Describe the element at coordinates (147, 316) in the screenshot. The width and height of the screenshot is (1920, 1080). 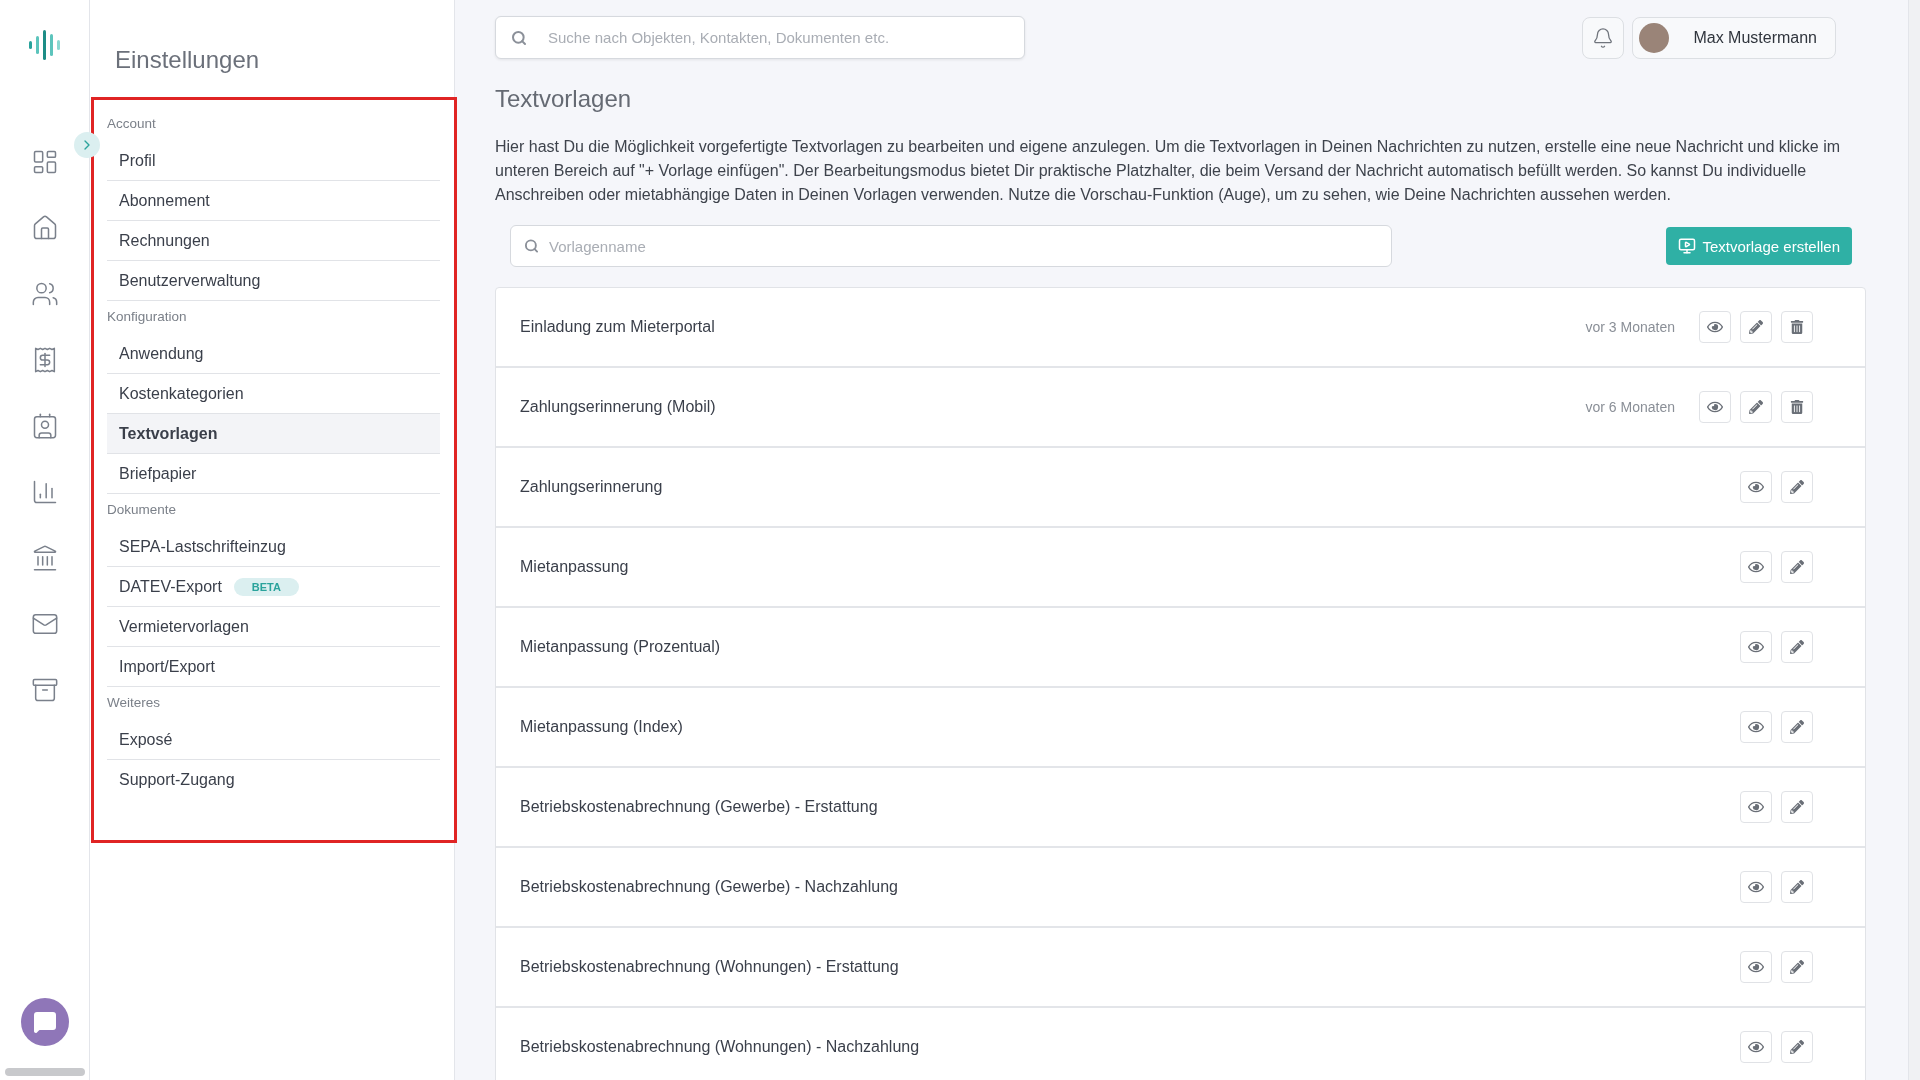
I see `section-label: Konfiguration` at that location.